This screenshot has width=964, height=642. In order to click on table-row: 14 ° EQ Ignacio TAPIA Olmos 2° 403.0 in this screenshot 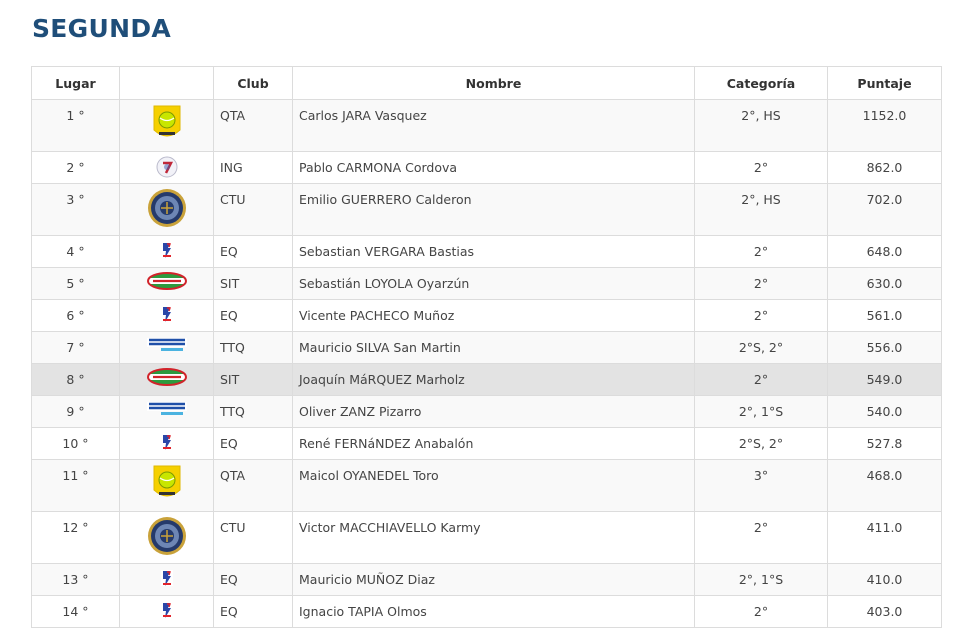, I will do `click(486, 611)`.